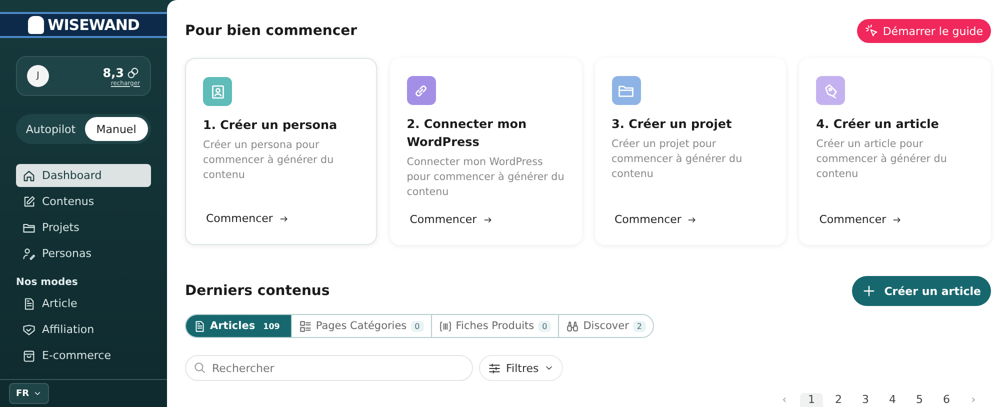  I want to click on plus-icon, so click(869, 291).